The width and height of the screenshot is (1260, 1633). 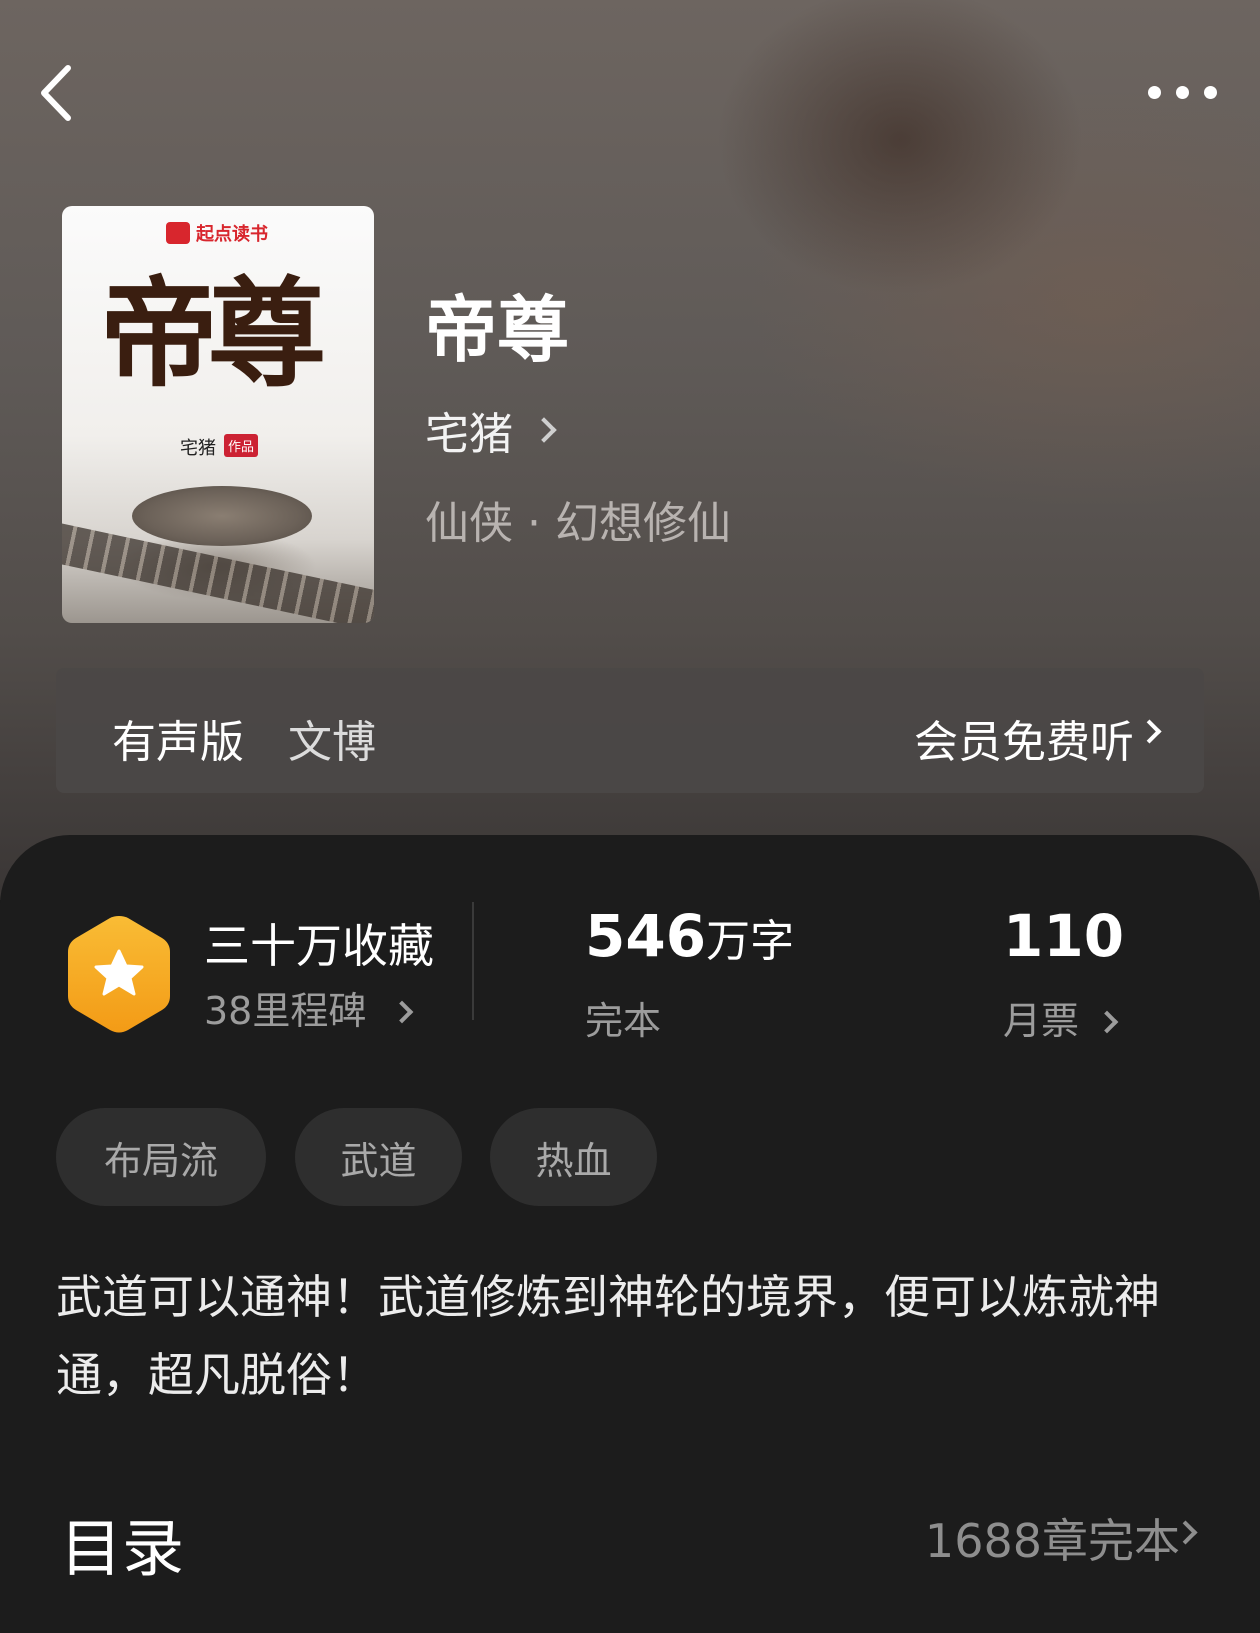 What do you see at coordinates (573, 1157) in the screenshot?
I see `tag-chip: 热血` at bounding box center [573, 1157].